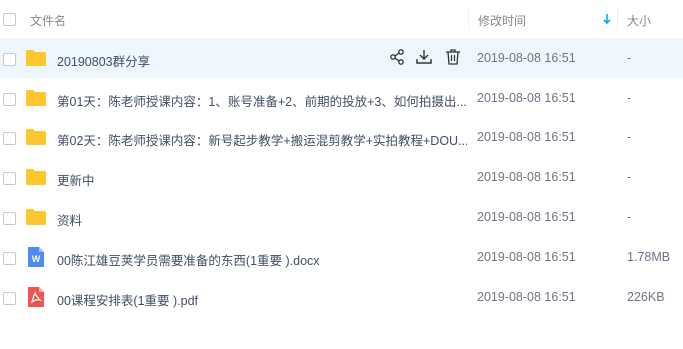 The height and width of the screenshot is (349, 683). I want to click on word-document-icon: W, so click(36, 257).